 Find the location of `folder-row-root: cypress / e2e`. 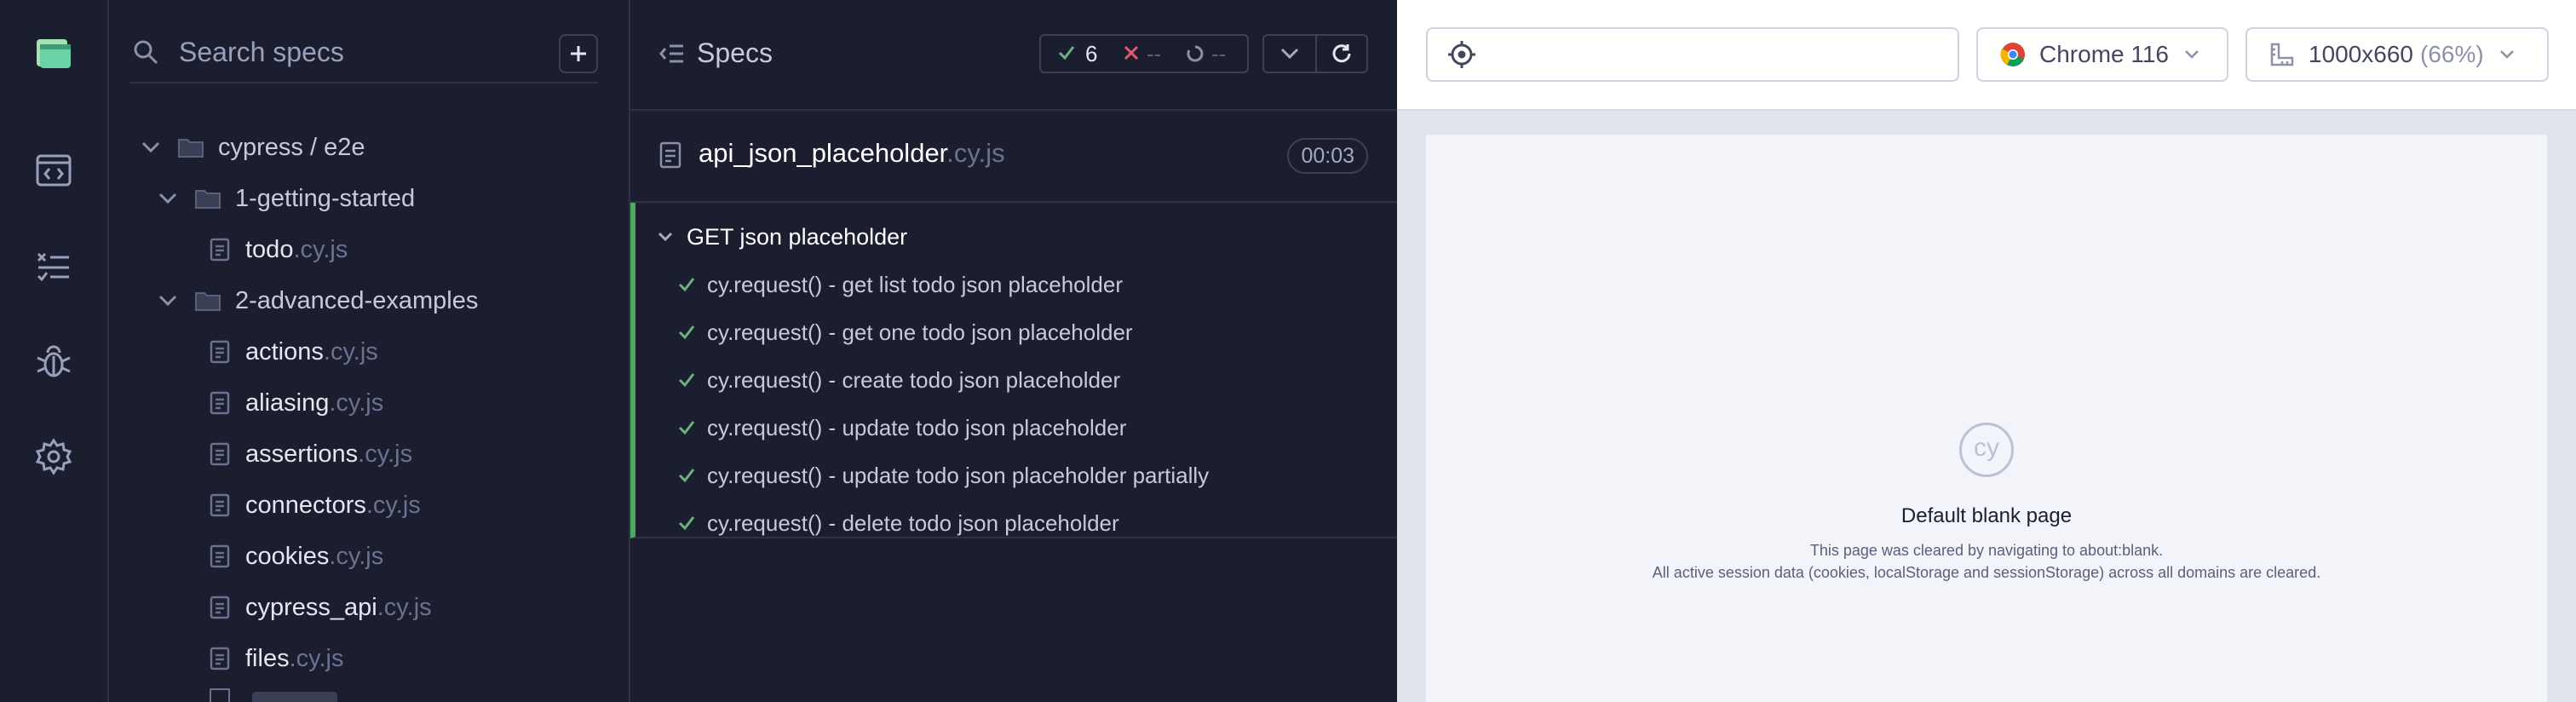

folder-row-root: cypress / e2e is located at coordinates (253, 147).